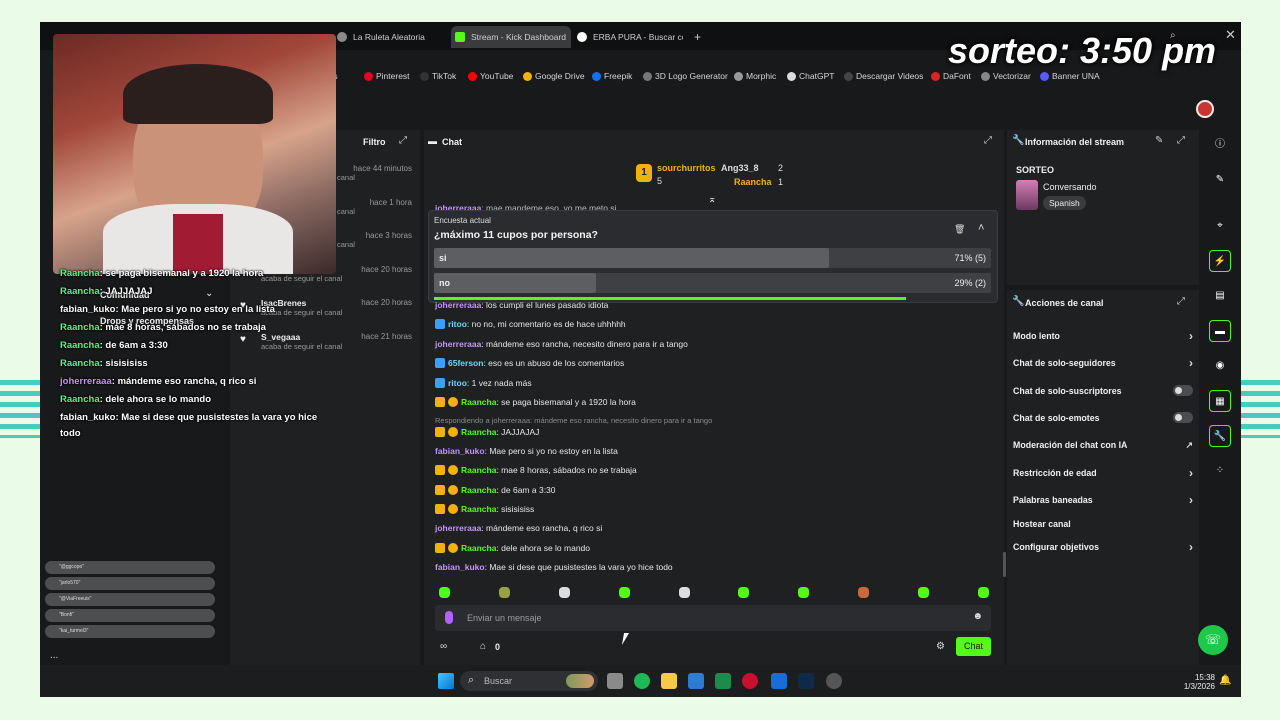  Describe the element at coordinates (1220, 261) in the screenshot. I see `lightning-icon: ⚡` at that location.